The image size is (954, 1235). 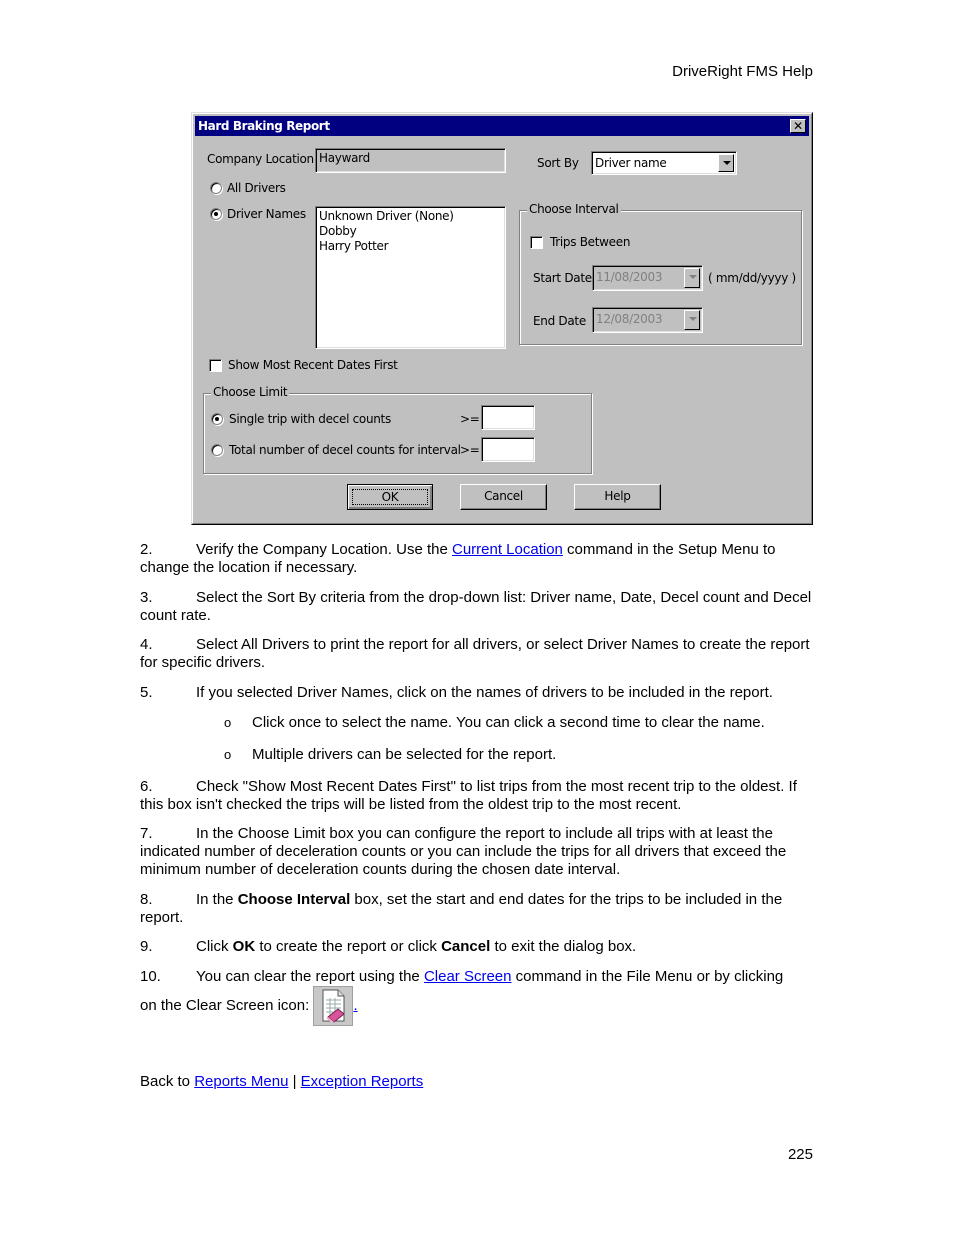 What do you see at coordinates (508, 449) in the screenshot?
I see `total-count-input` at bounding box center [508, 449].